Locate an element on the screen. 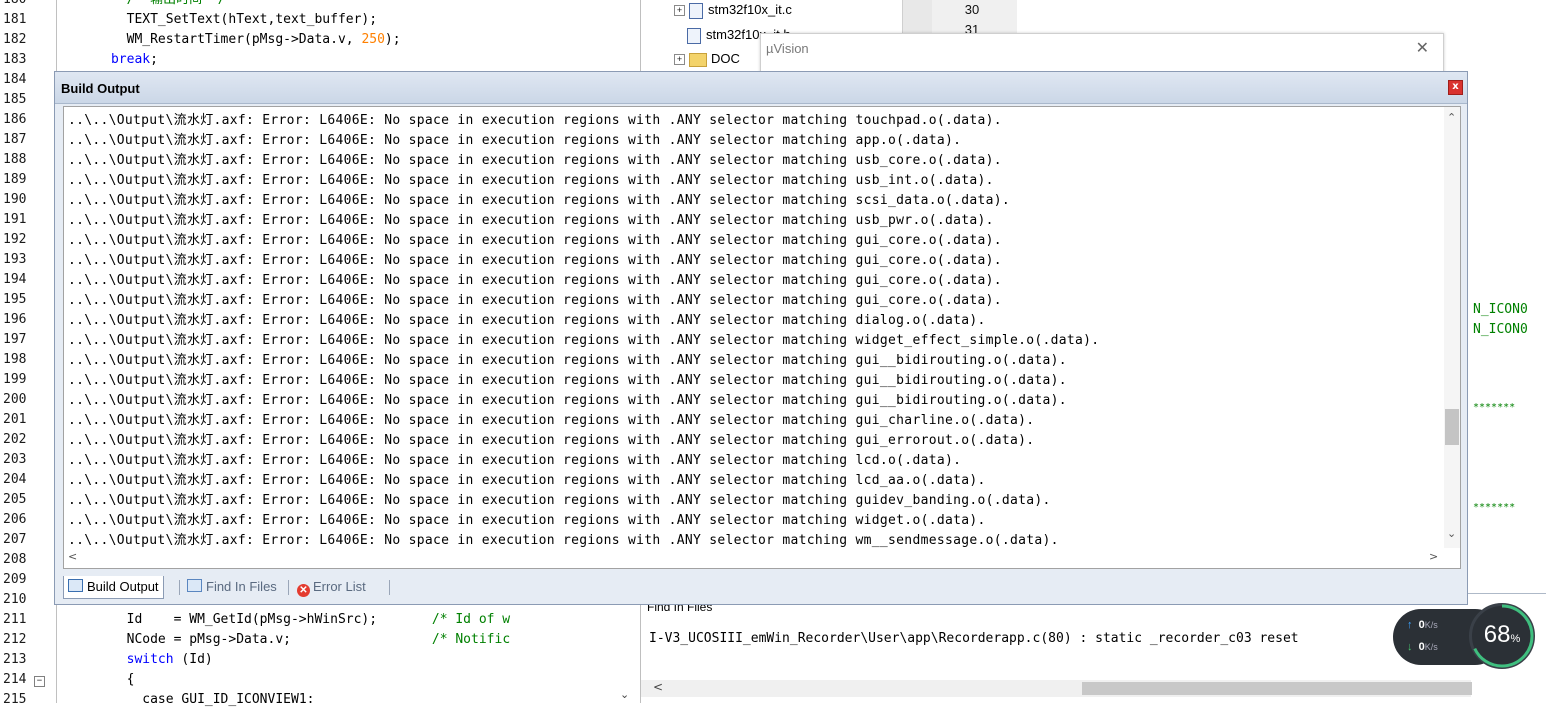 The image size is (1546, 710). code-line: Id = WM_GetId(pMsg->hWinSrc); /* Id of w is located at coordinates (287, 620).